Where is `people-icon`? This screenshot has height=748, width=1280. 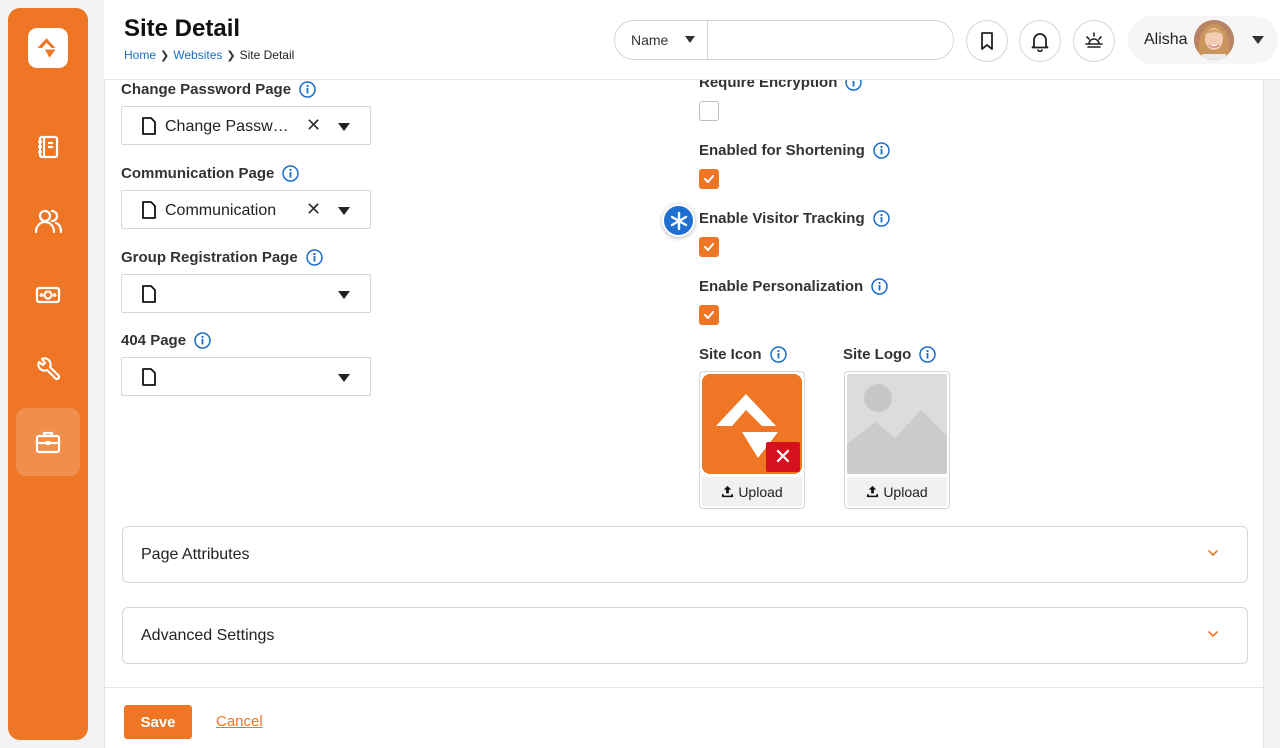
people-icon is located at coordinates (48, 221).